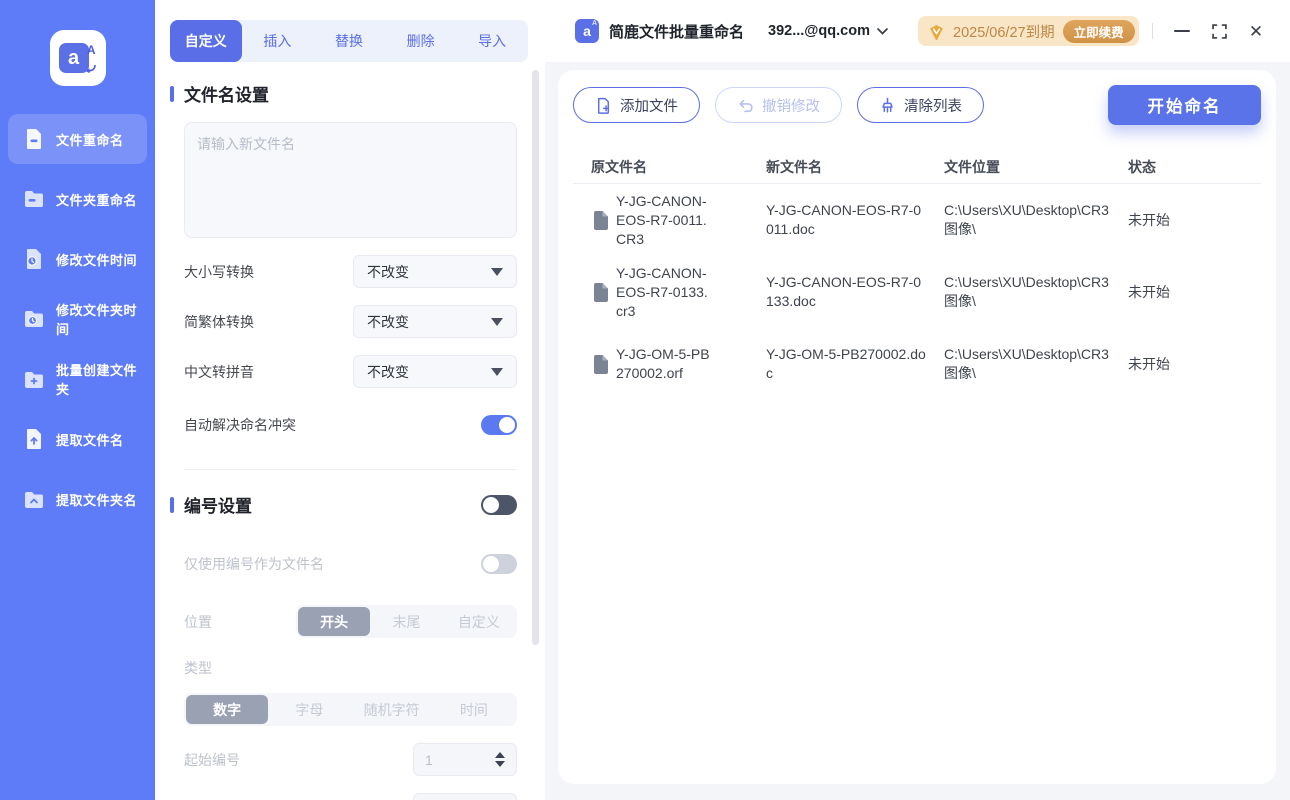 The height and width of the screenshot is (800, 1290). Describe the element at coordinates (90, 440) in the screenshot. I see `sidebar-item-label: 提取文件名` at that location.